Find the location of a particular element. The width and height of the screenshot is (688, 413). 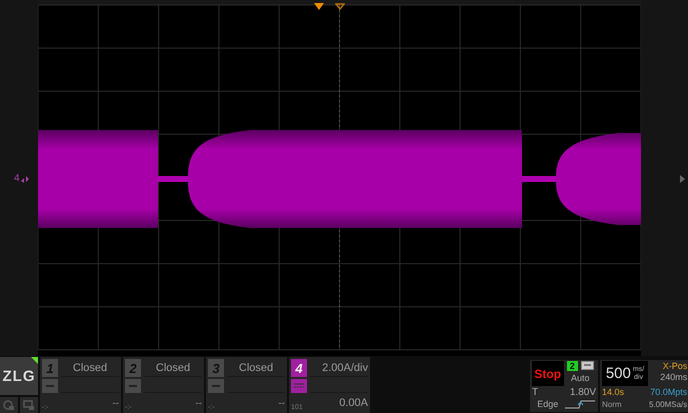

acquisition-mode: Norm is located at coordinates (625, 404).